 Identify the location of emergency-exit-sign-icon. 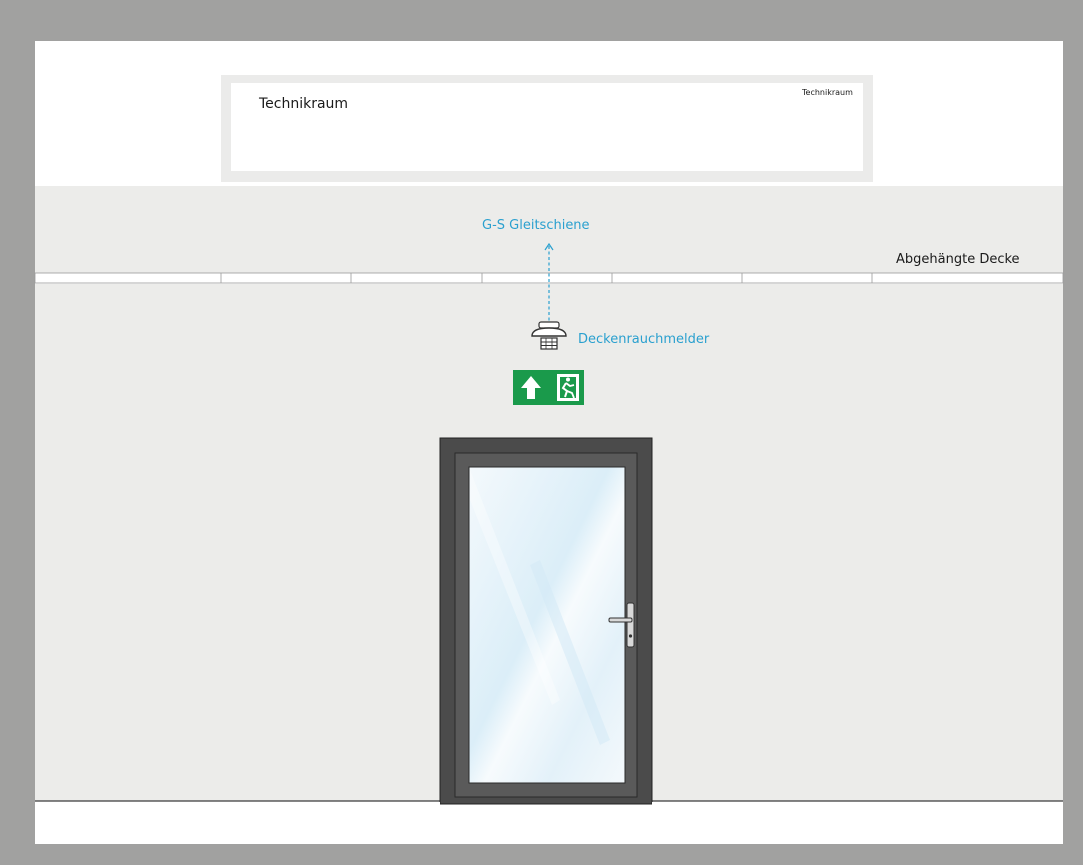
(548, 387).